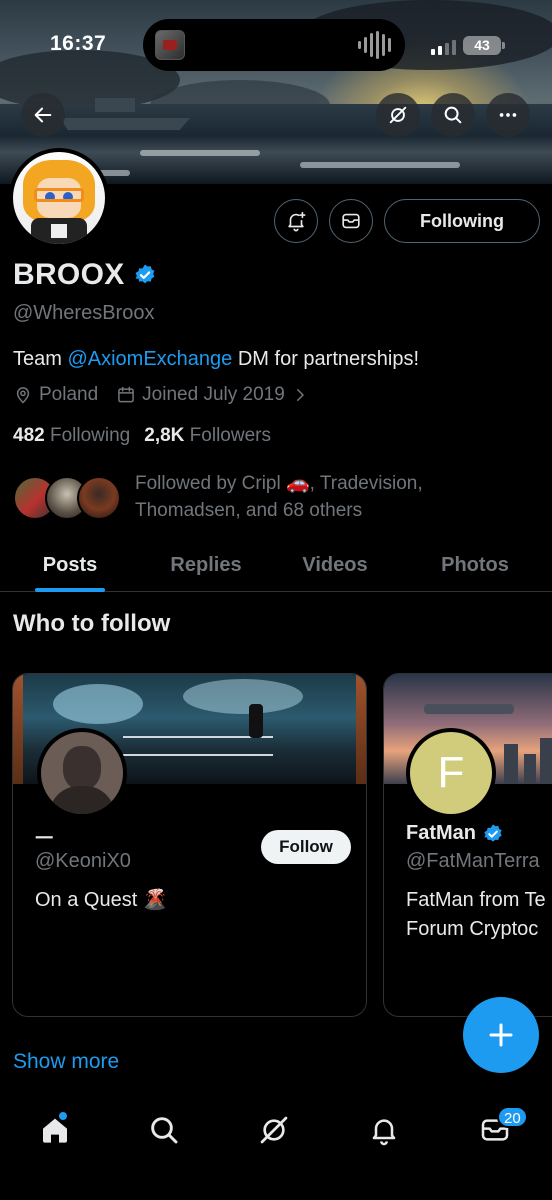  What do you see at coordinates (69, 394) in the screenshot?
I see `profile-location: Poland` at bounding box center [69, 394].